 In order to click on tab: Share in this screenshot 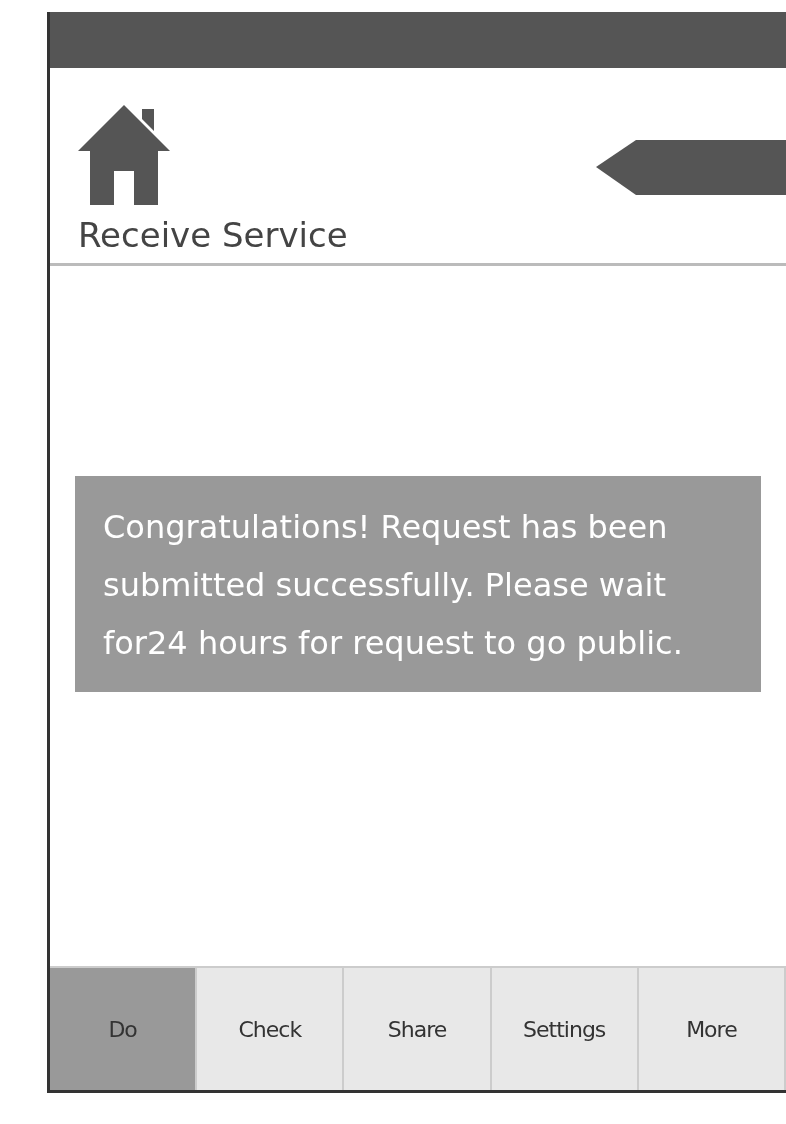, I will do `click(418, 1029)`.